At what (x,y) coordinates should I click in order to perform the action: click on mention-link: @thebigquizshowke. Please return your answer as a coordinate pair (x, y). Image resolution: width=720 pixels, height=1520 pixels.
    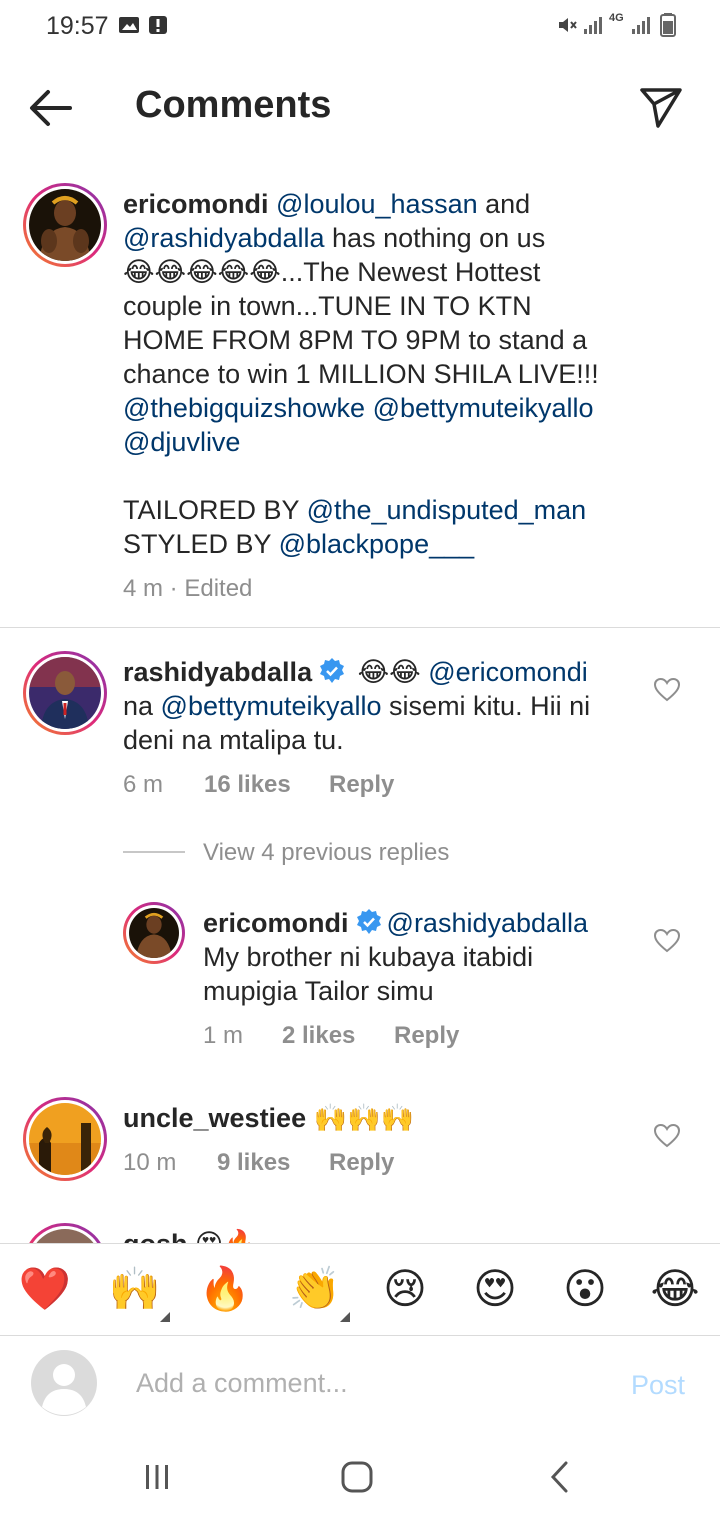
    Looking at the image, I should click on (244, 408).